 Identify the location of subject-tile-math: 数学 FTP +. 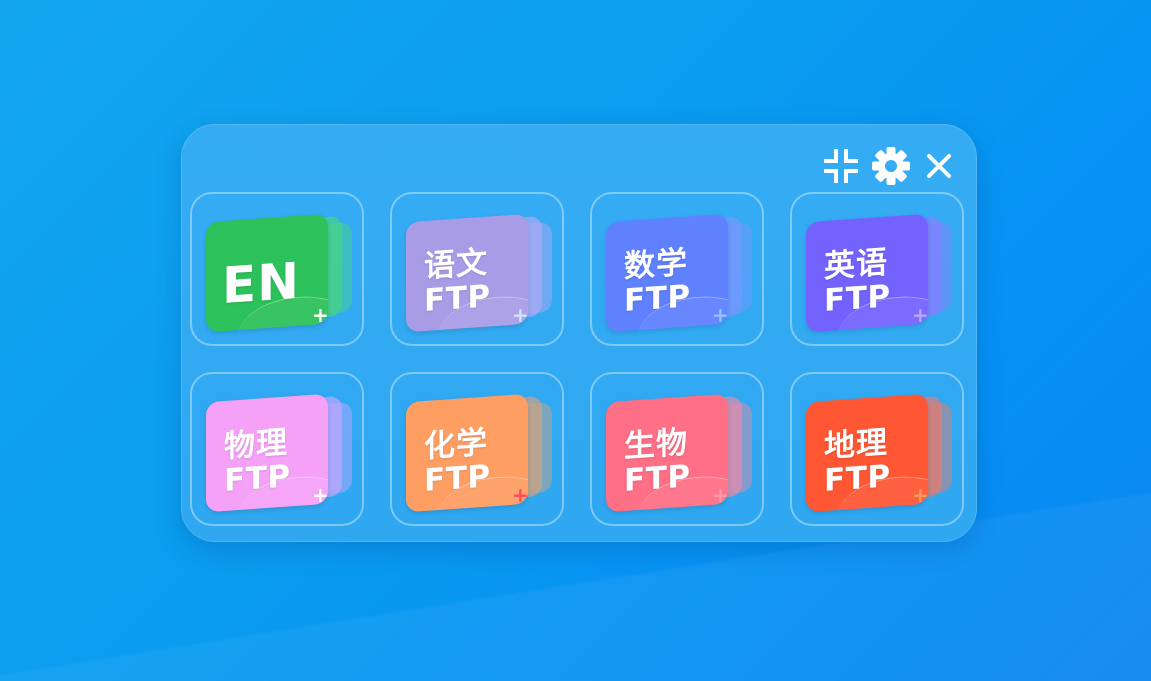
(677, 269).